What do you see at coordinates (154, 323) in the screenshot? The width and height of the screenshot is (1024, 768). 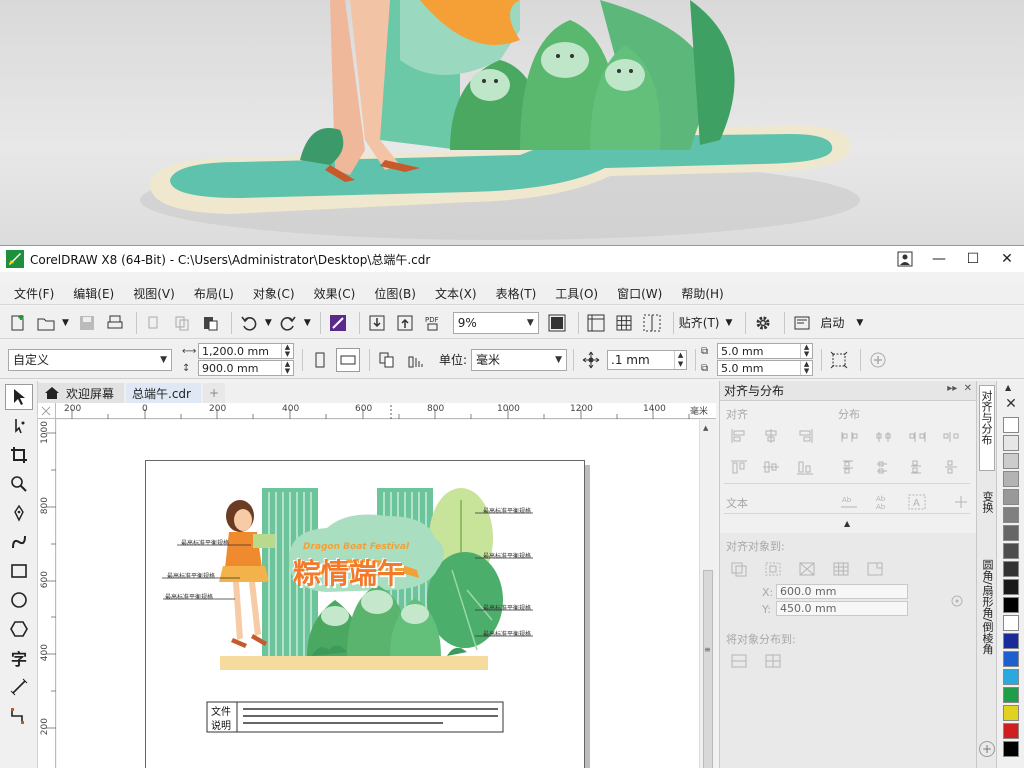 I see `cut-icon` at bounding box center [154, 323].